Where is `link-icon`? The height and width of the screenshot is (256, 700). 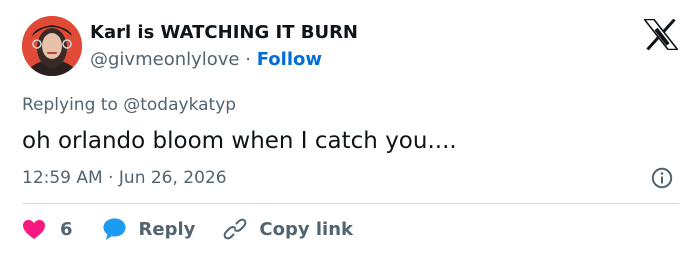 link-icon is located at coordinates (235, 229).